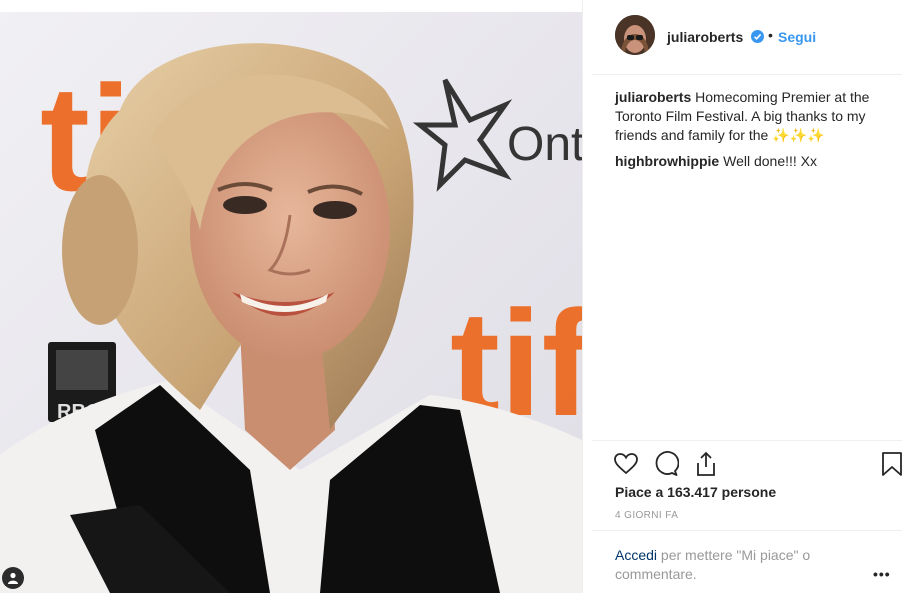 This screenshot has width=921, height=594. I want to click on author-username: juliaroberts, so click(705, 37).